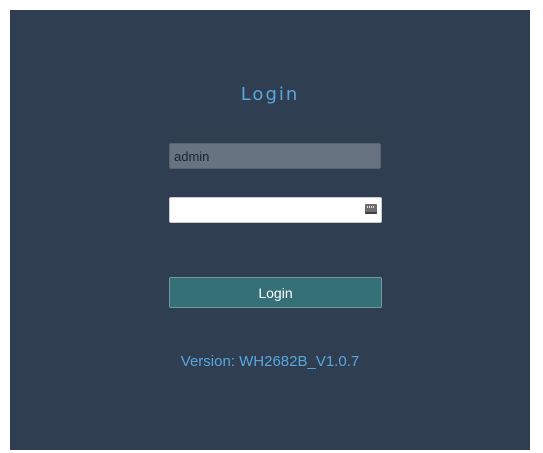  What do you see at coordinates (270, 94) in the screenshot?
I see `page-title: Login` at bounding box center [270, 94].